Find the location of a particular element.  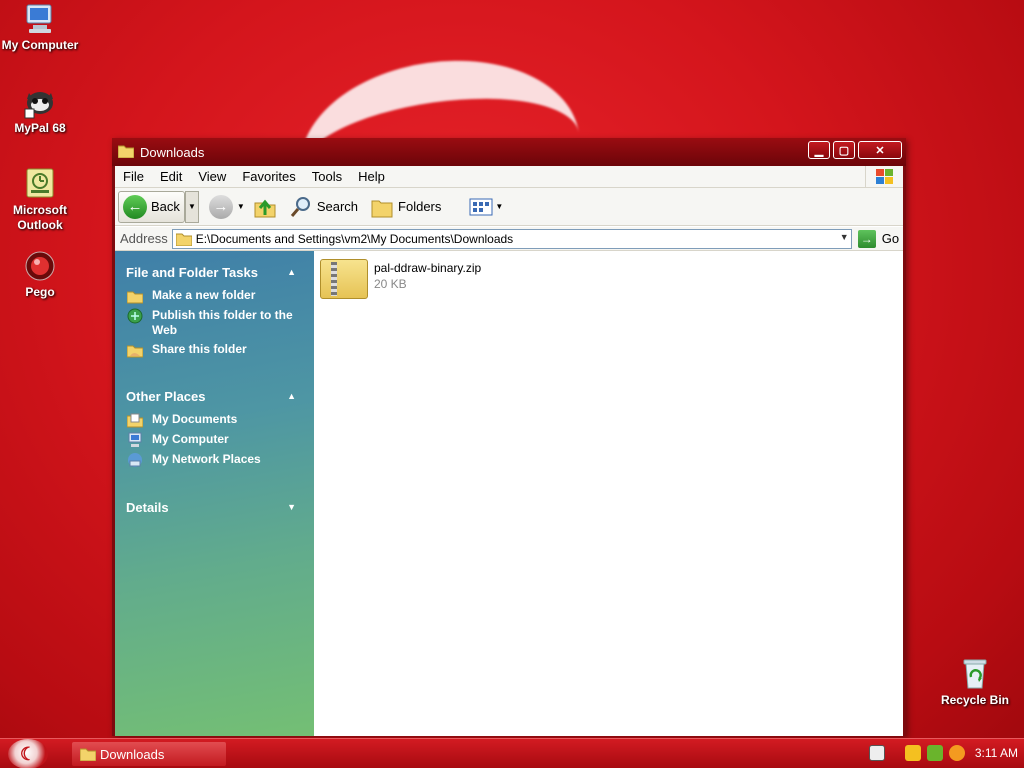

go-label: Go is located at coordinates (890, 238).